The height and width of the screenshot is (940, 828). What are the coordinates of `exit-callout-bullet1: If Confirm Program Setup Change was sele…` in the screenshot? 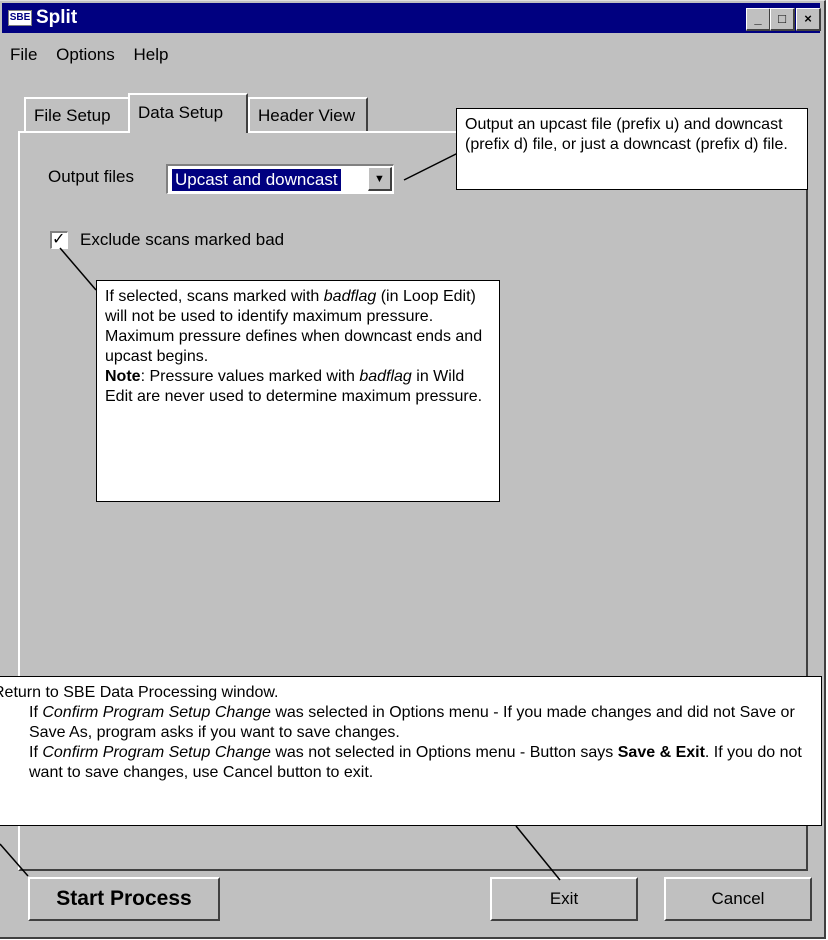 It's located at (412, 722).